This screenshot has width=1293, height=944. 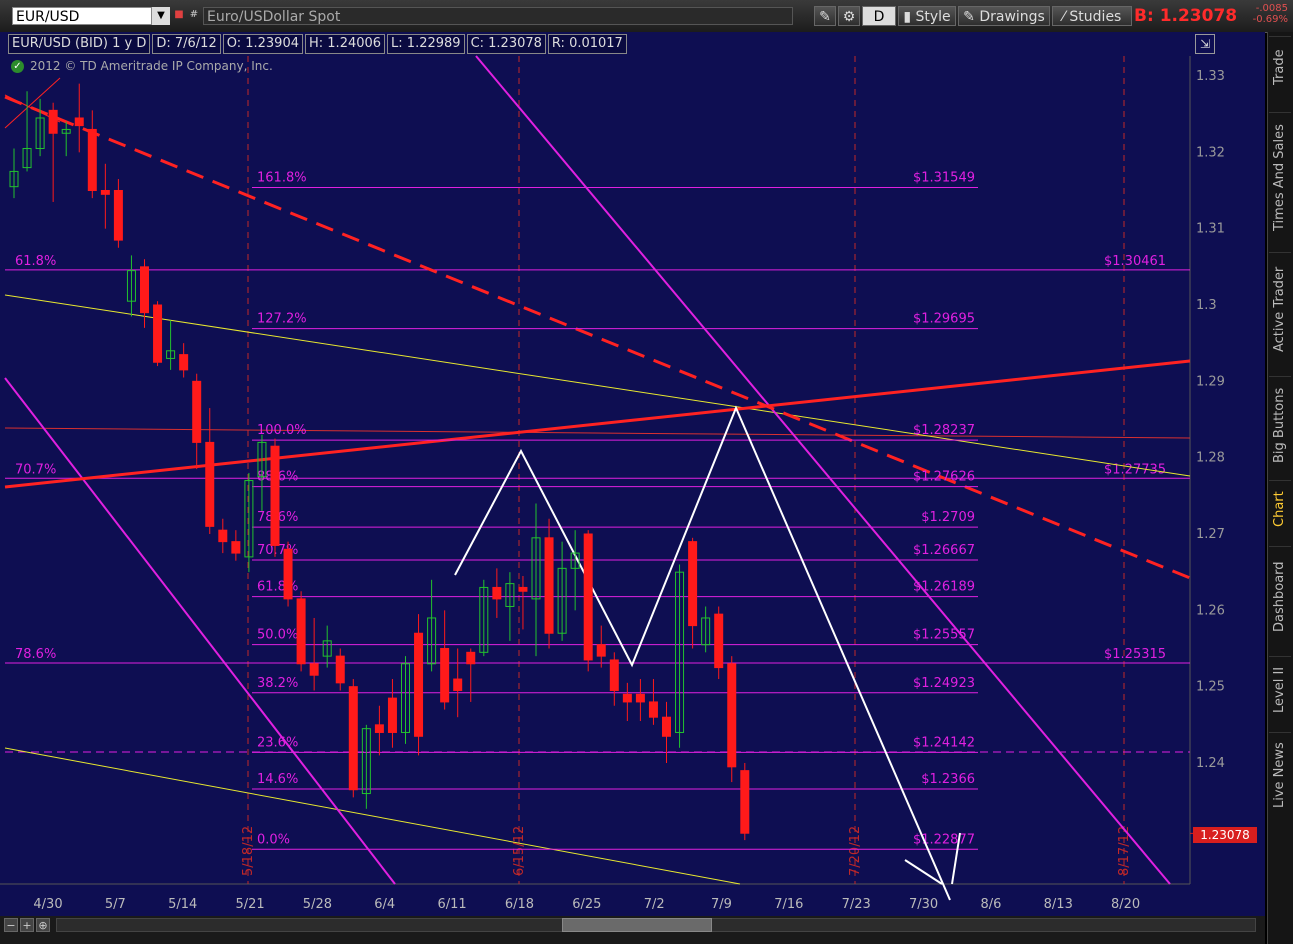 What do you see at coordinates (948, 517) in the screenshot?
I see `fib-level-price: $1.2709` at bounding box center [948, 517].